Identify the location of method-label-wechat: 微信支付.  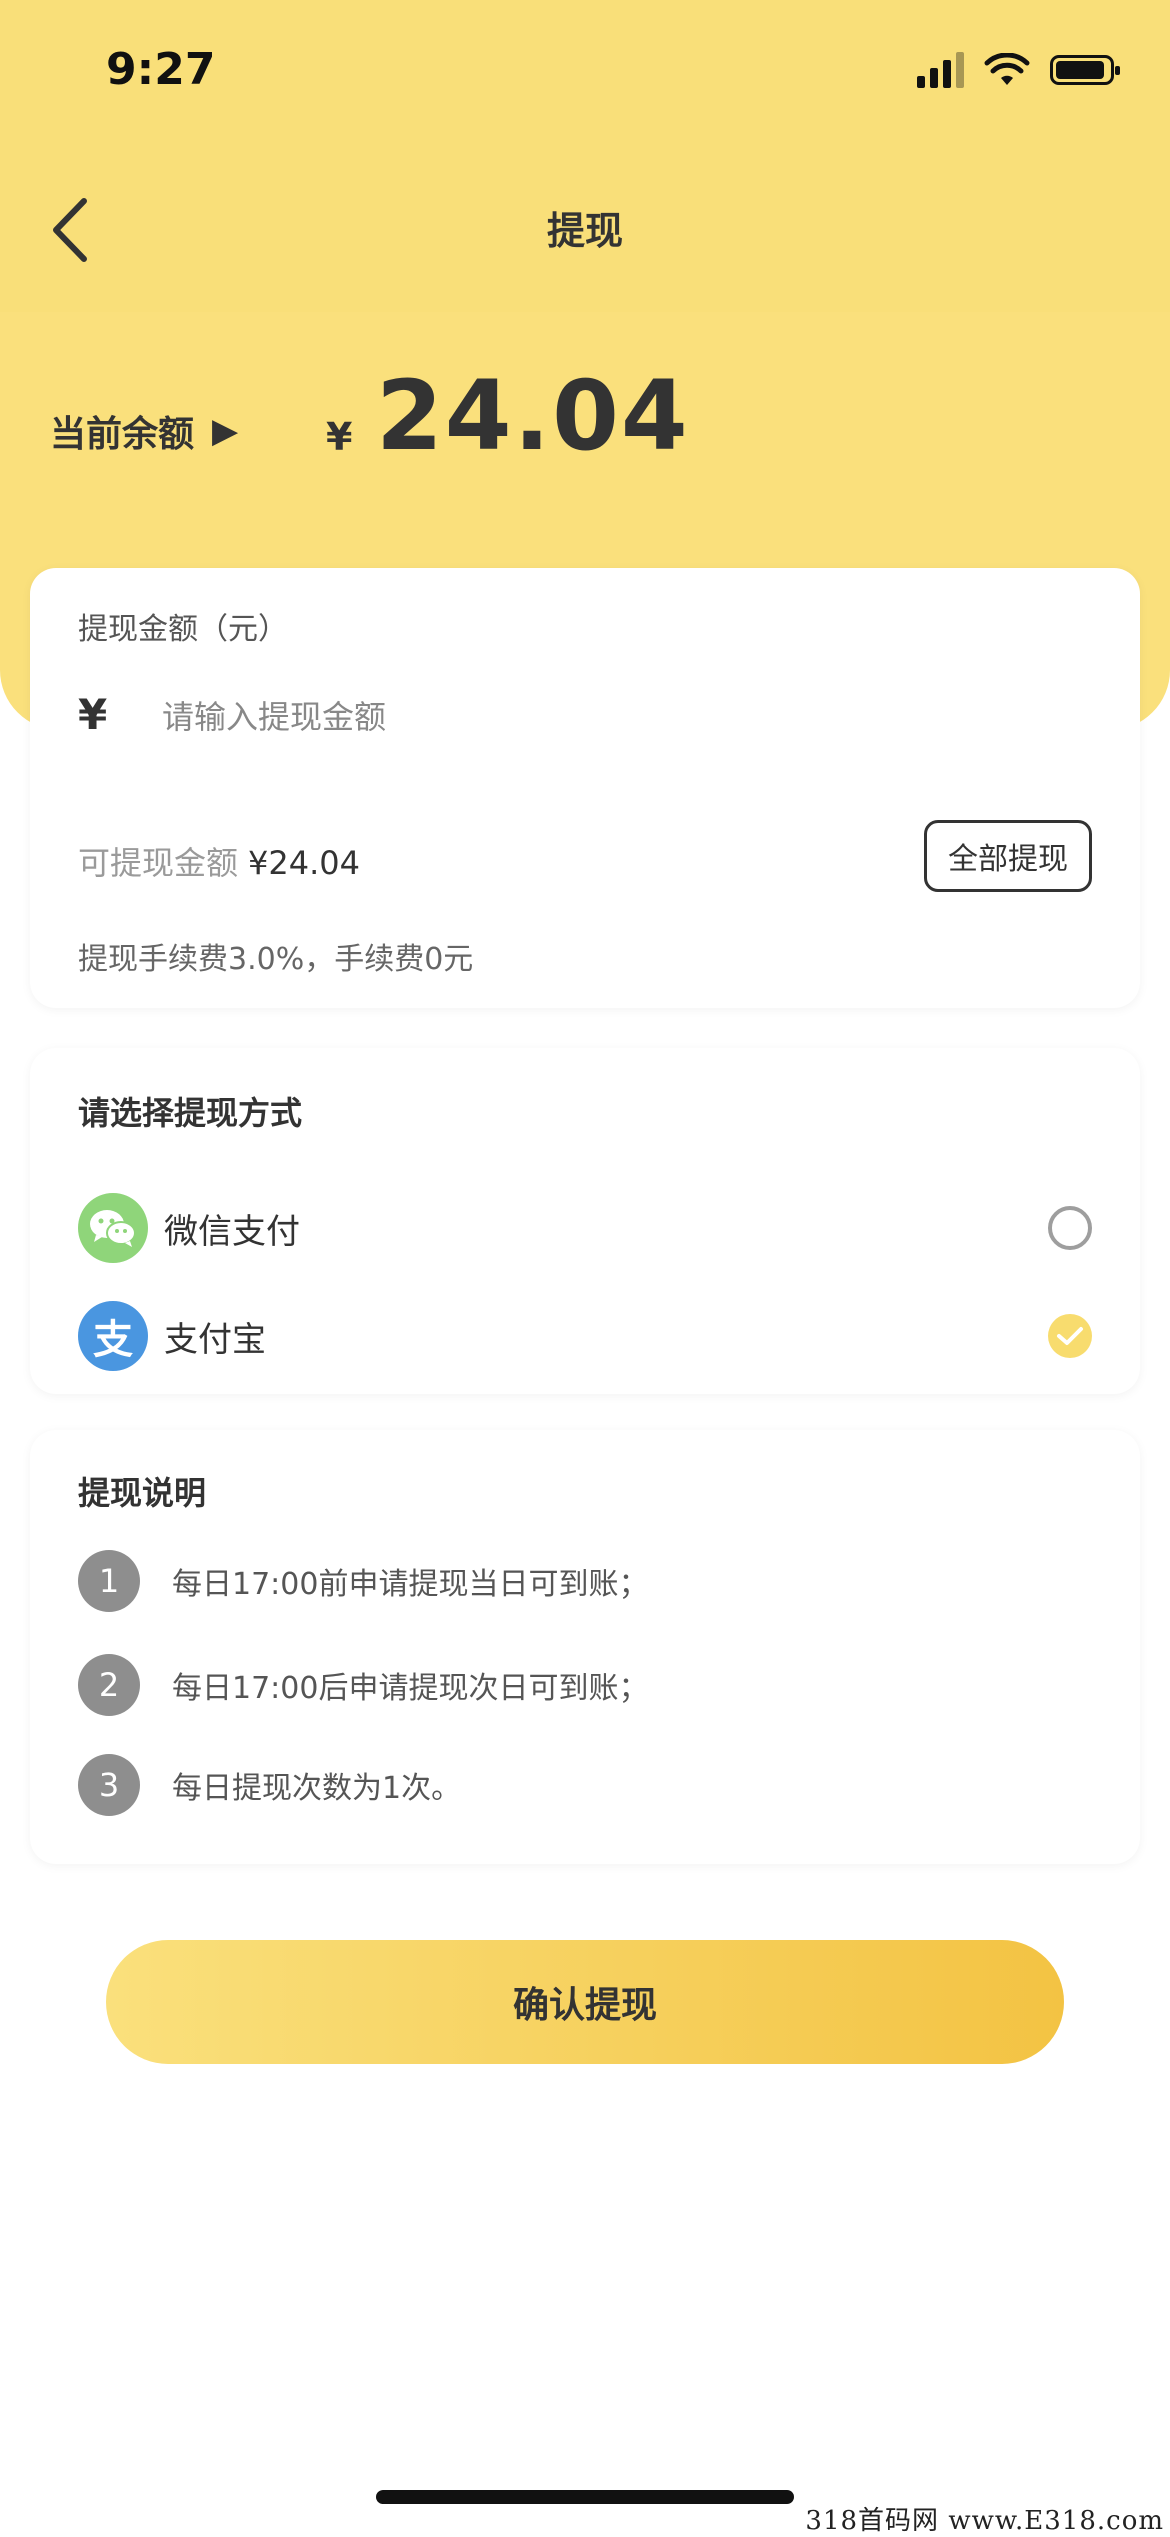
(232, 1231).